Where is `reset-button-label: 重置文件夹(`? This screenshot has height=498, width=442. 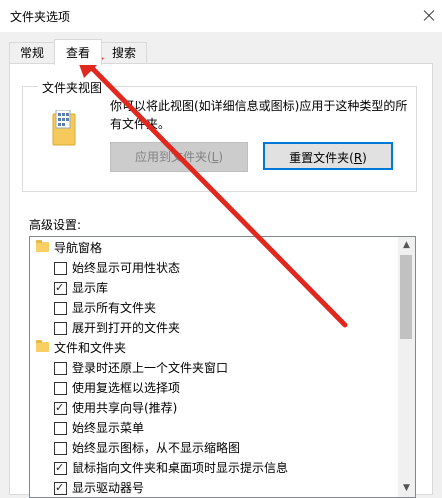 reset-button-label: 重置文件夹( is located at coordinates (321, 158).